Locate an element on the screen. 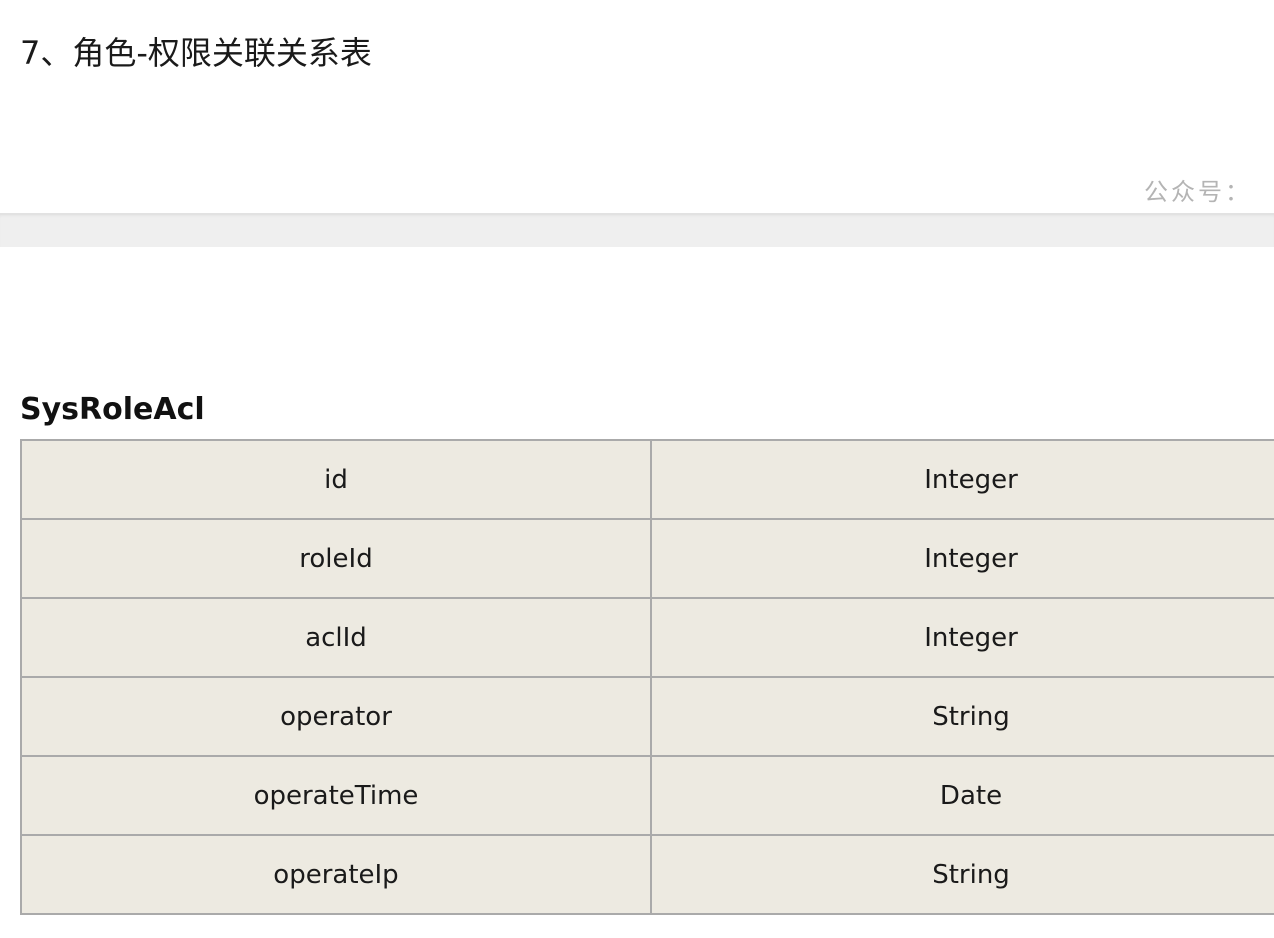  table-row: operateTime Date is located at coordinates (647, 795).